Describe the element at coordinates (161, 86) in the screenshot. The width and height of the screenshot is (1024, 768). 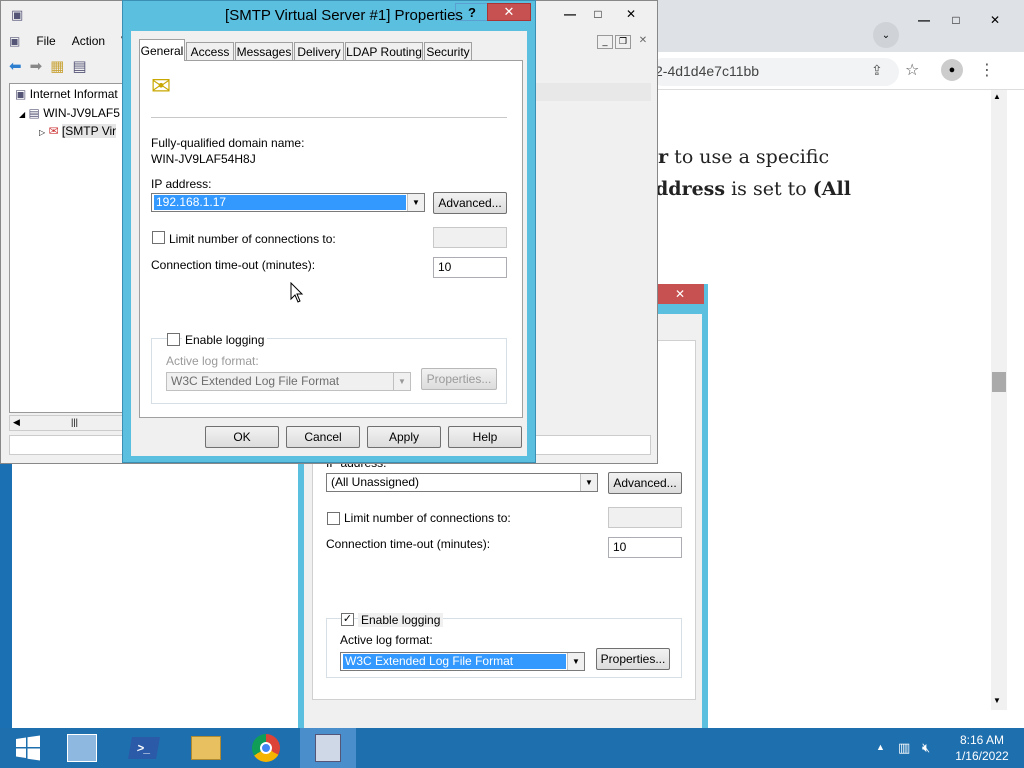
I see `smtp-envelope-icon: ✉` at that location.